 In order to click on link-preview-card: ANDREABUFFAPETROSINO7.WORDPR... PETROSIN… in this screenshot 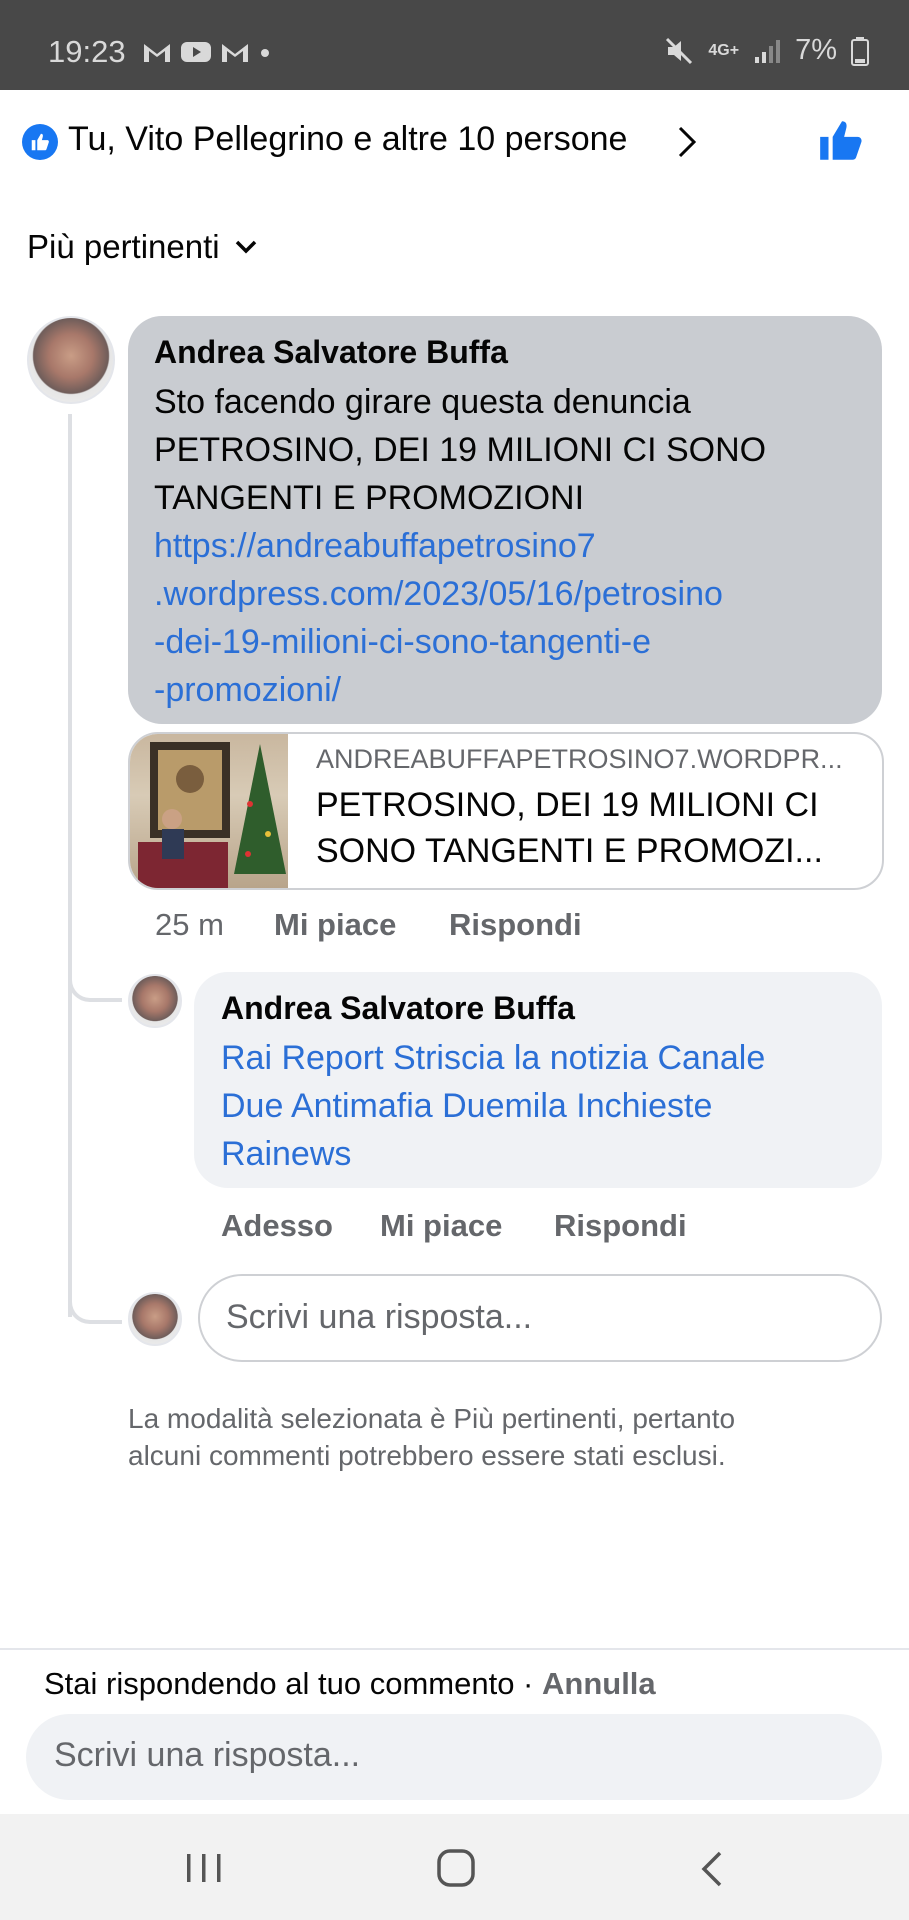, I will do `click(506, 811)`.